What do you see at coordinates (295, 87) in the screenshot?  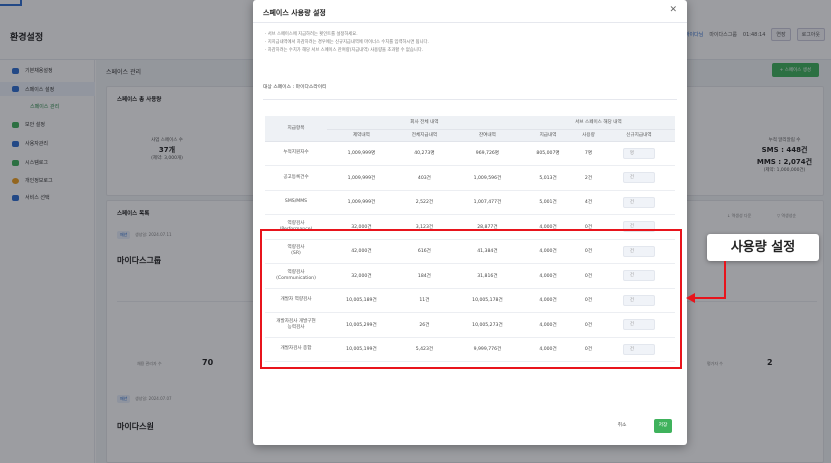 I see `target-space-label: 대상 스페이스 : 마이다스라이티` at bounding box center [295, 87].